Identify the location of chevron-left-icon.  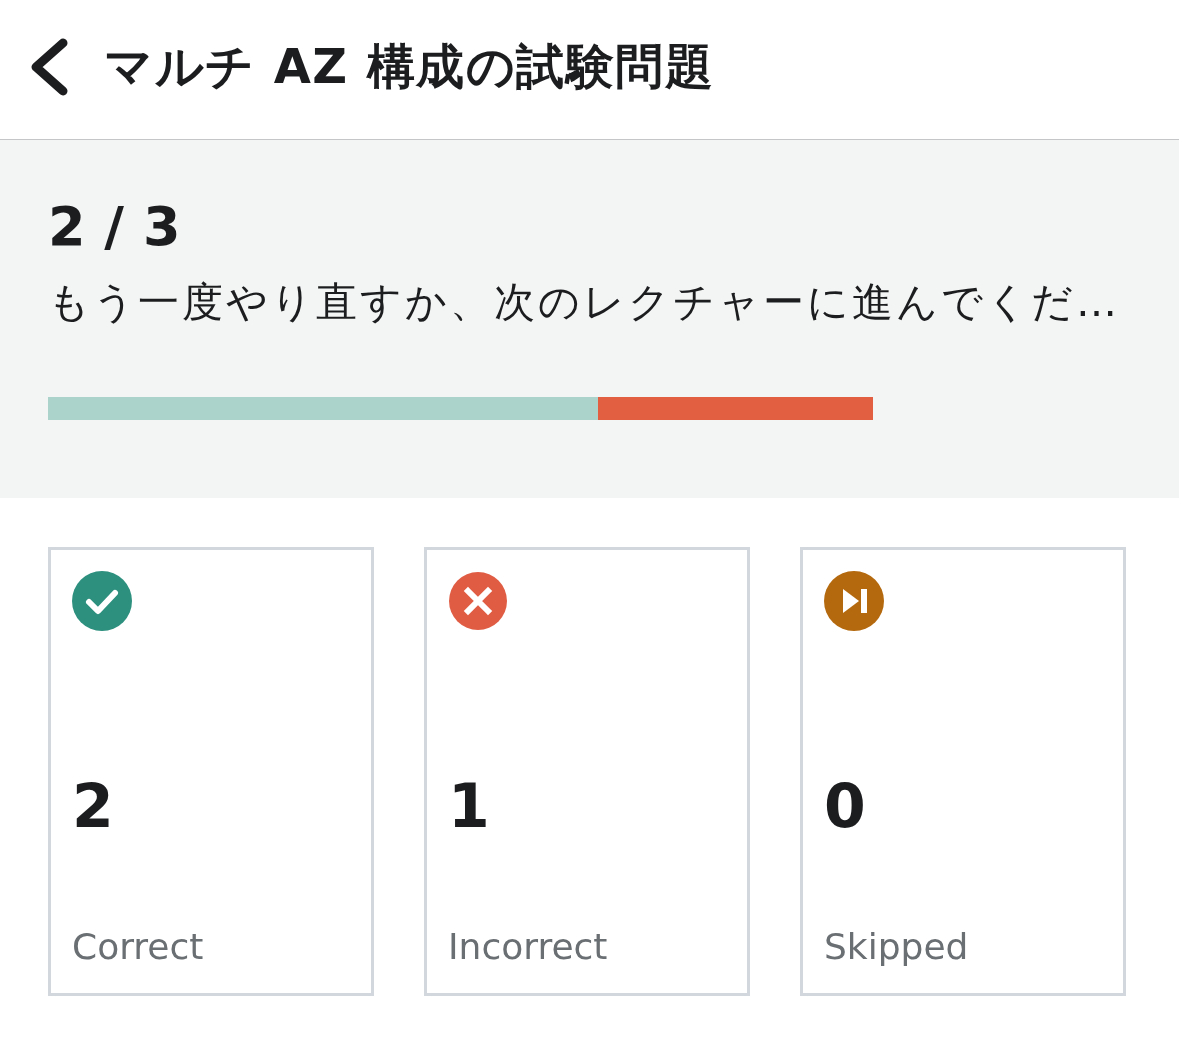
(49, 66).